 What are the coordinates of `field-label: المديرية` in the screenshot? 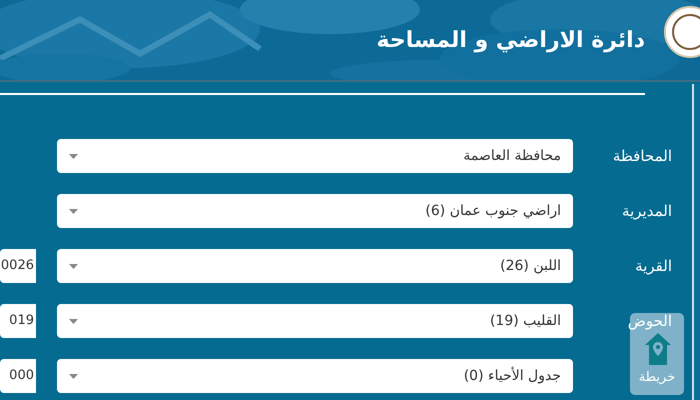 It's located at (647, 211).